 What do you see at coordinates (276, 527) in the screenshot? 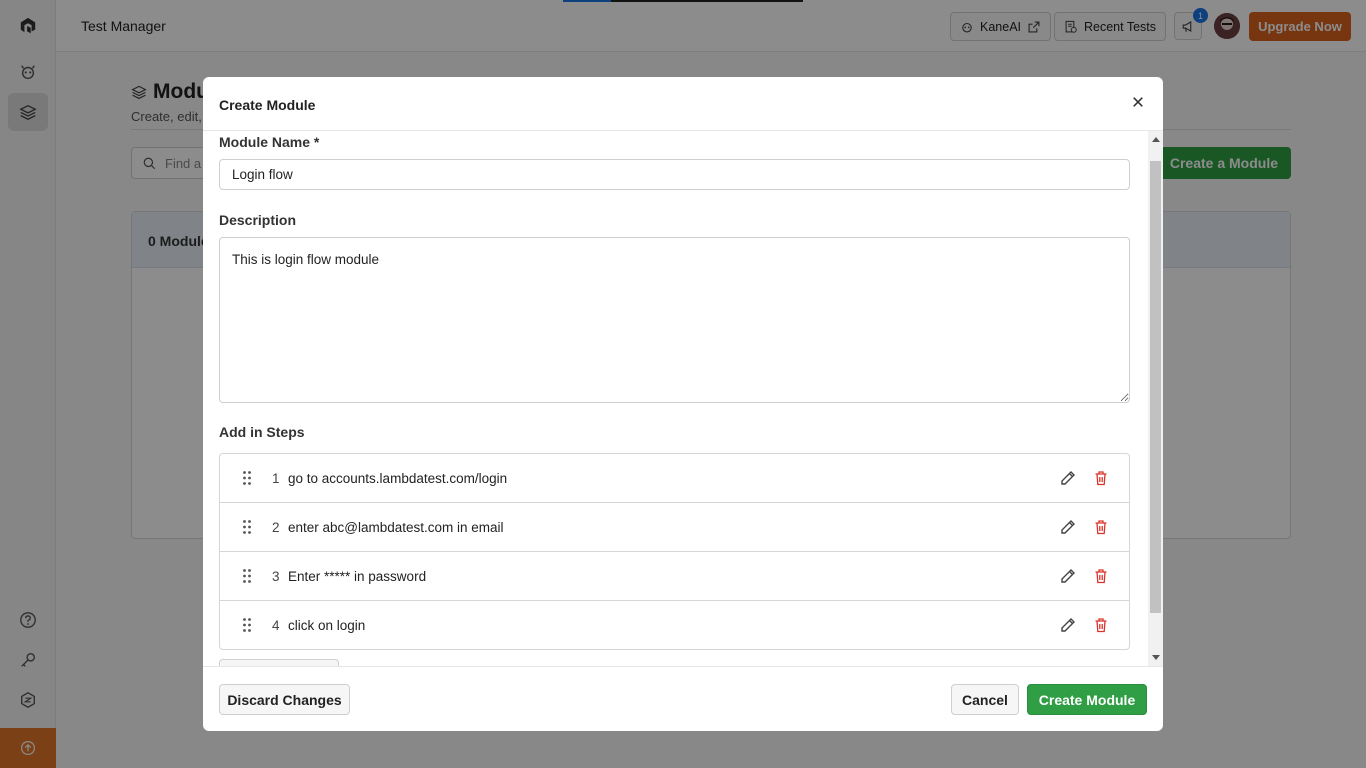
I see `step-number: 2` at bounding box center [276, 527].